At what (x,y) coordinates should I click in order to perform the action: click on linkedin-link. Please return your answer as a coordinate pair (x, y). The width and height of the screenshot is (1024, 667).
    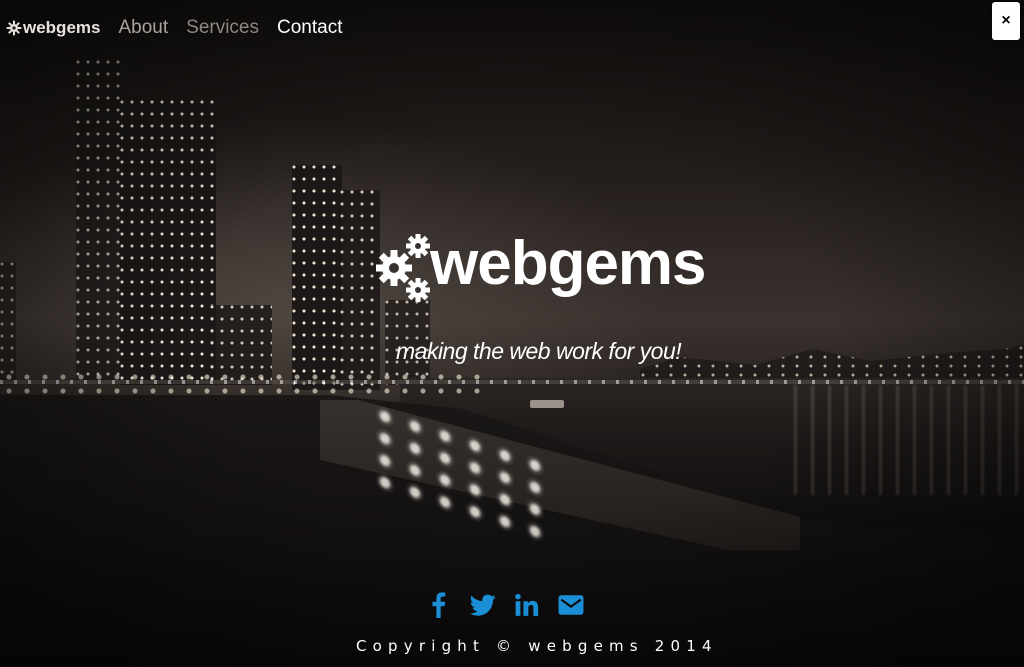
    Looking at the image, I should click on (527, 605).